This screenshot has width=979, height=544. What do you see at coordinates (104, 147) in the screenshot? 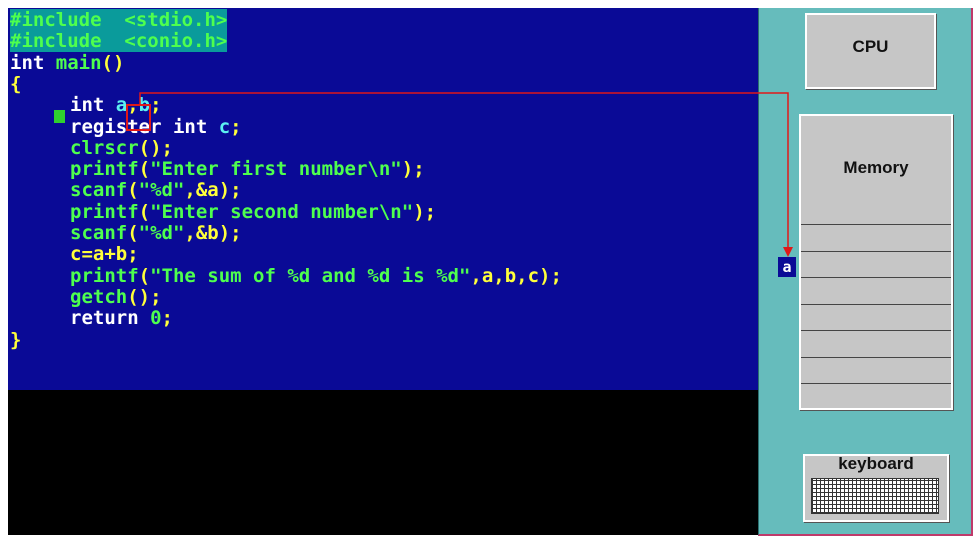
I see `code-token: clrscr` at bounding box center [104, 147].